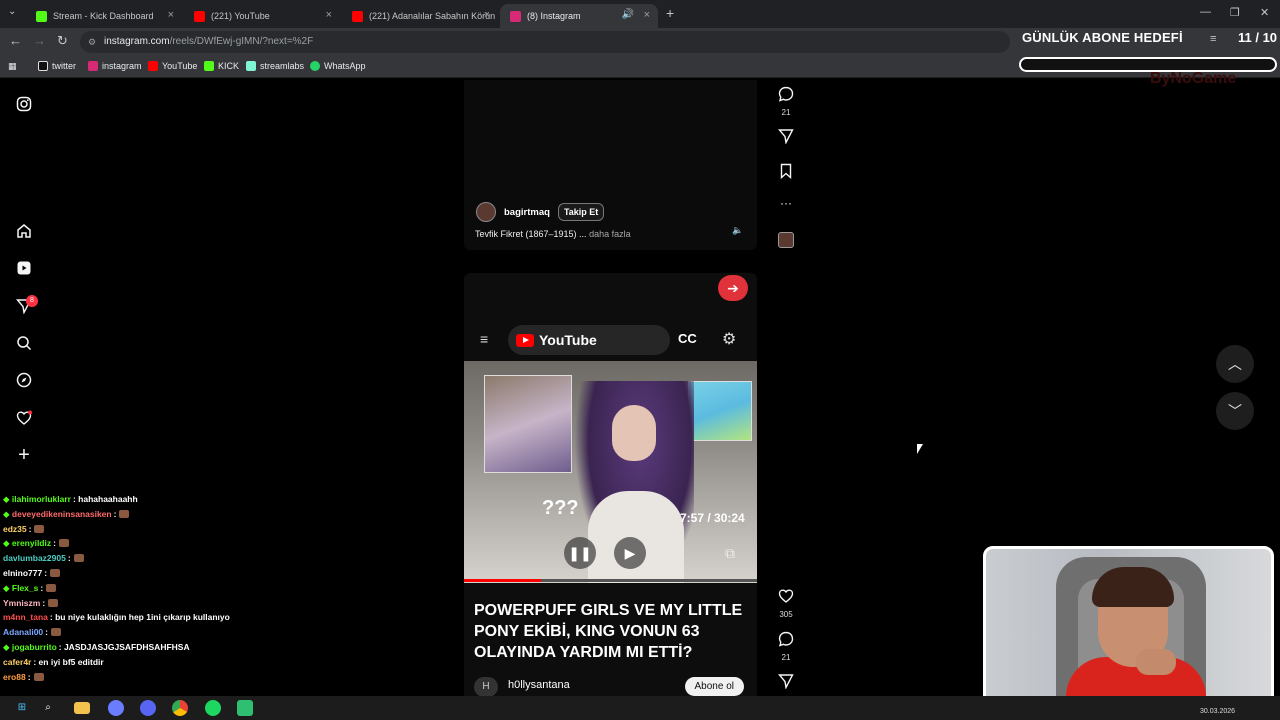  Describe the element at coordinates (24, 343) in the screenshot. I see `search-icon` at that location.